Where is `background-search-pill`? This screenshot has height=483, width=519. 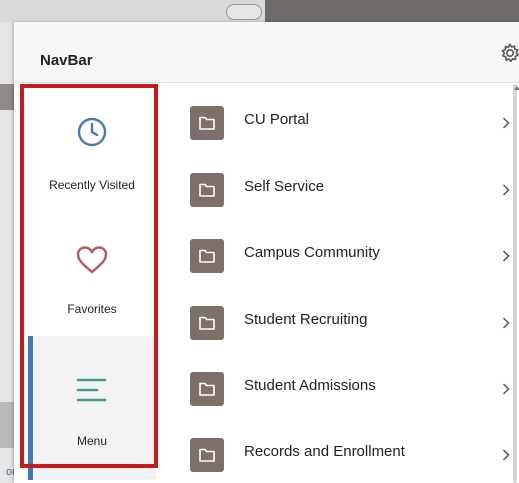
background-search-pill is located at coordinates (244, 12).